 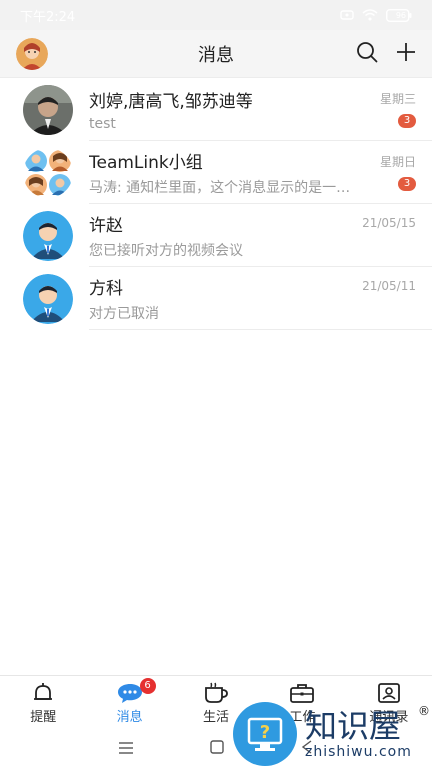 What do you see at coordinates (216, 54) in the screenshot?
I see `app-header: 消息` at bounding box center [216, 54].